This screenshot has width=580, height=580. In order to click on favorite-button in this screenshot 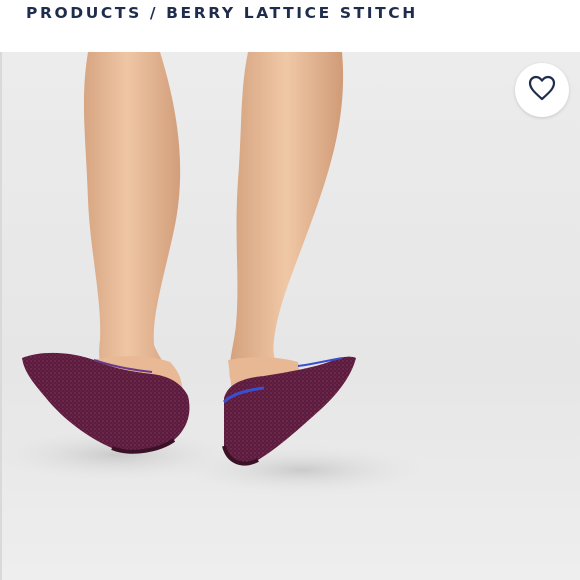, I will do `click(542, 90)`.